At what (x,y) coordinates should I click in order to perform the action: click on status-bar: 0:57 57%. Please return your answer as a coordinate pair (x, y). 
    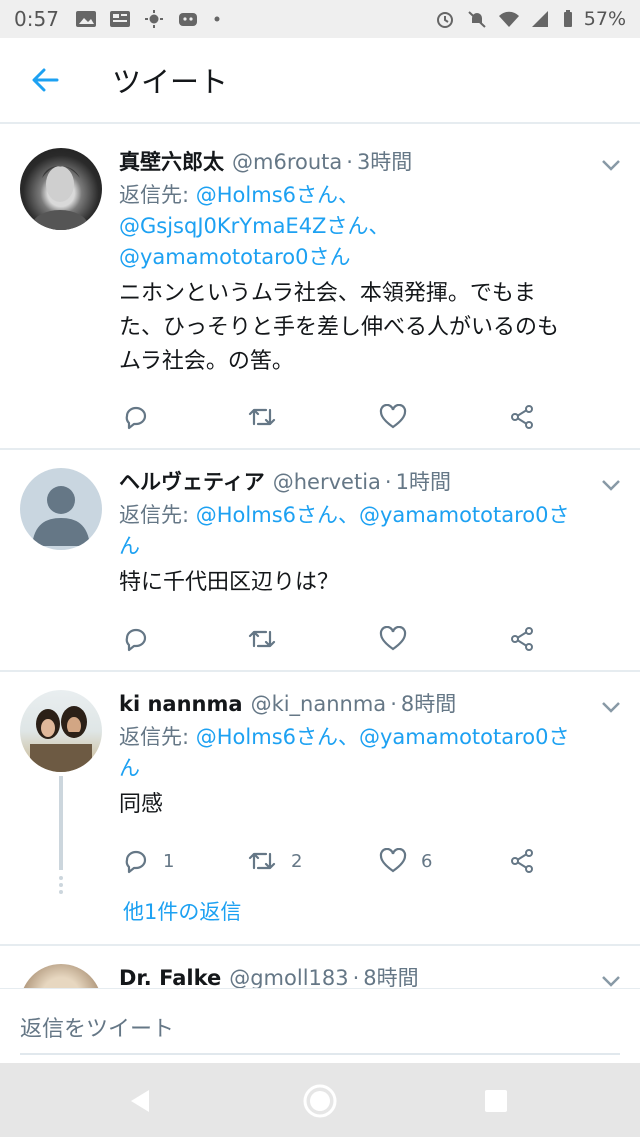
    Looking at the image, I should click on (320, 19).